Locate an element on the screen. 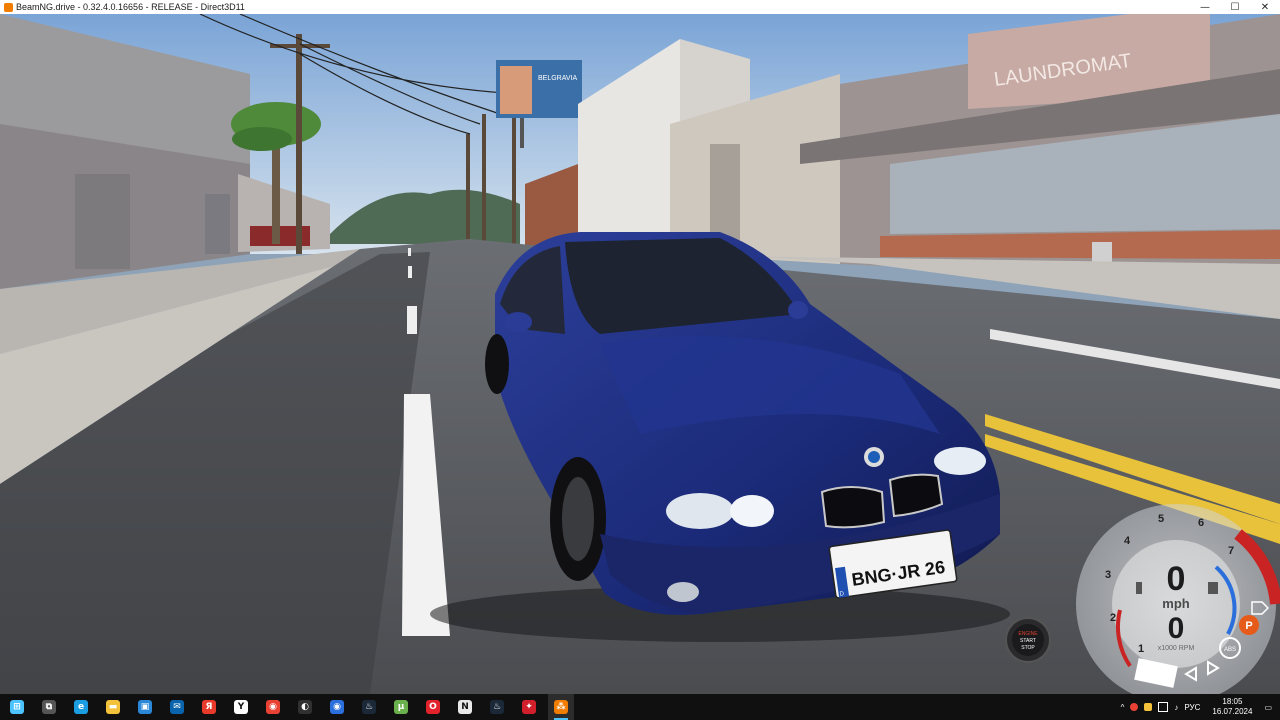 The height and width of the screenshot is (720, 1280). obs-icon: ◐ is located at coordinates (305, 707).